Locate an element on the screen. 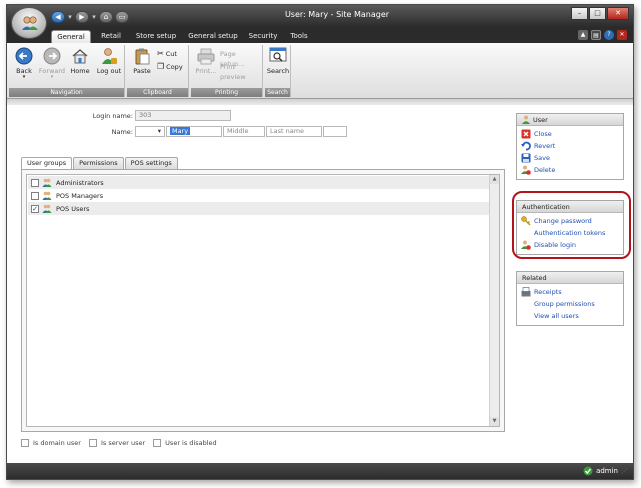  server-user-checkbox: Is server user is located at coordinates (116, 443).